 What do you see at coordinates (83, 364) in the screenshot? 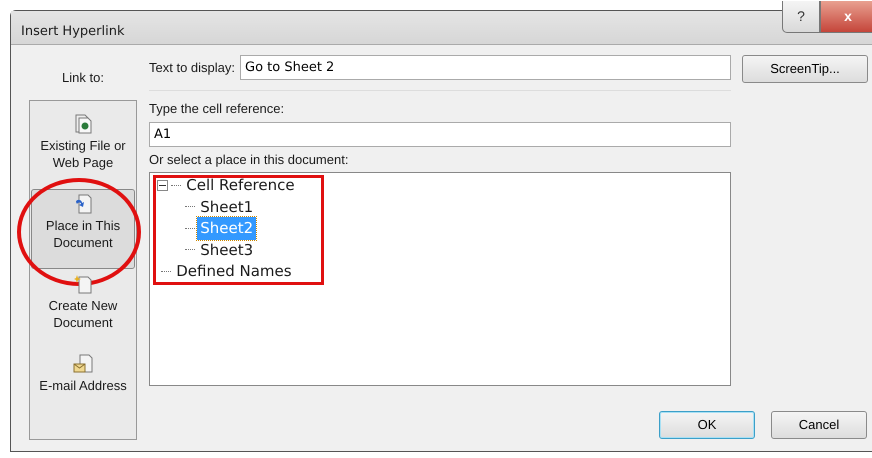
I see `envelope-document-icon` at bounding box center [83, 364].